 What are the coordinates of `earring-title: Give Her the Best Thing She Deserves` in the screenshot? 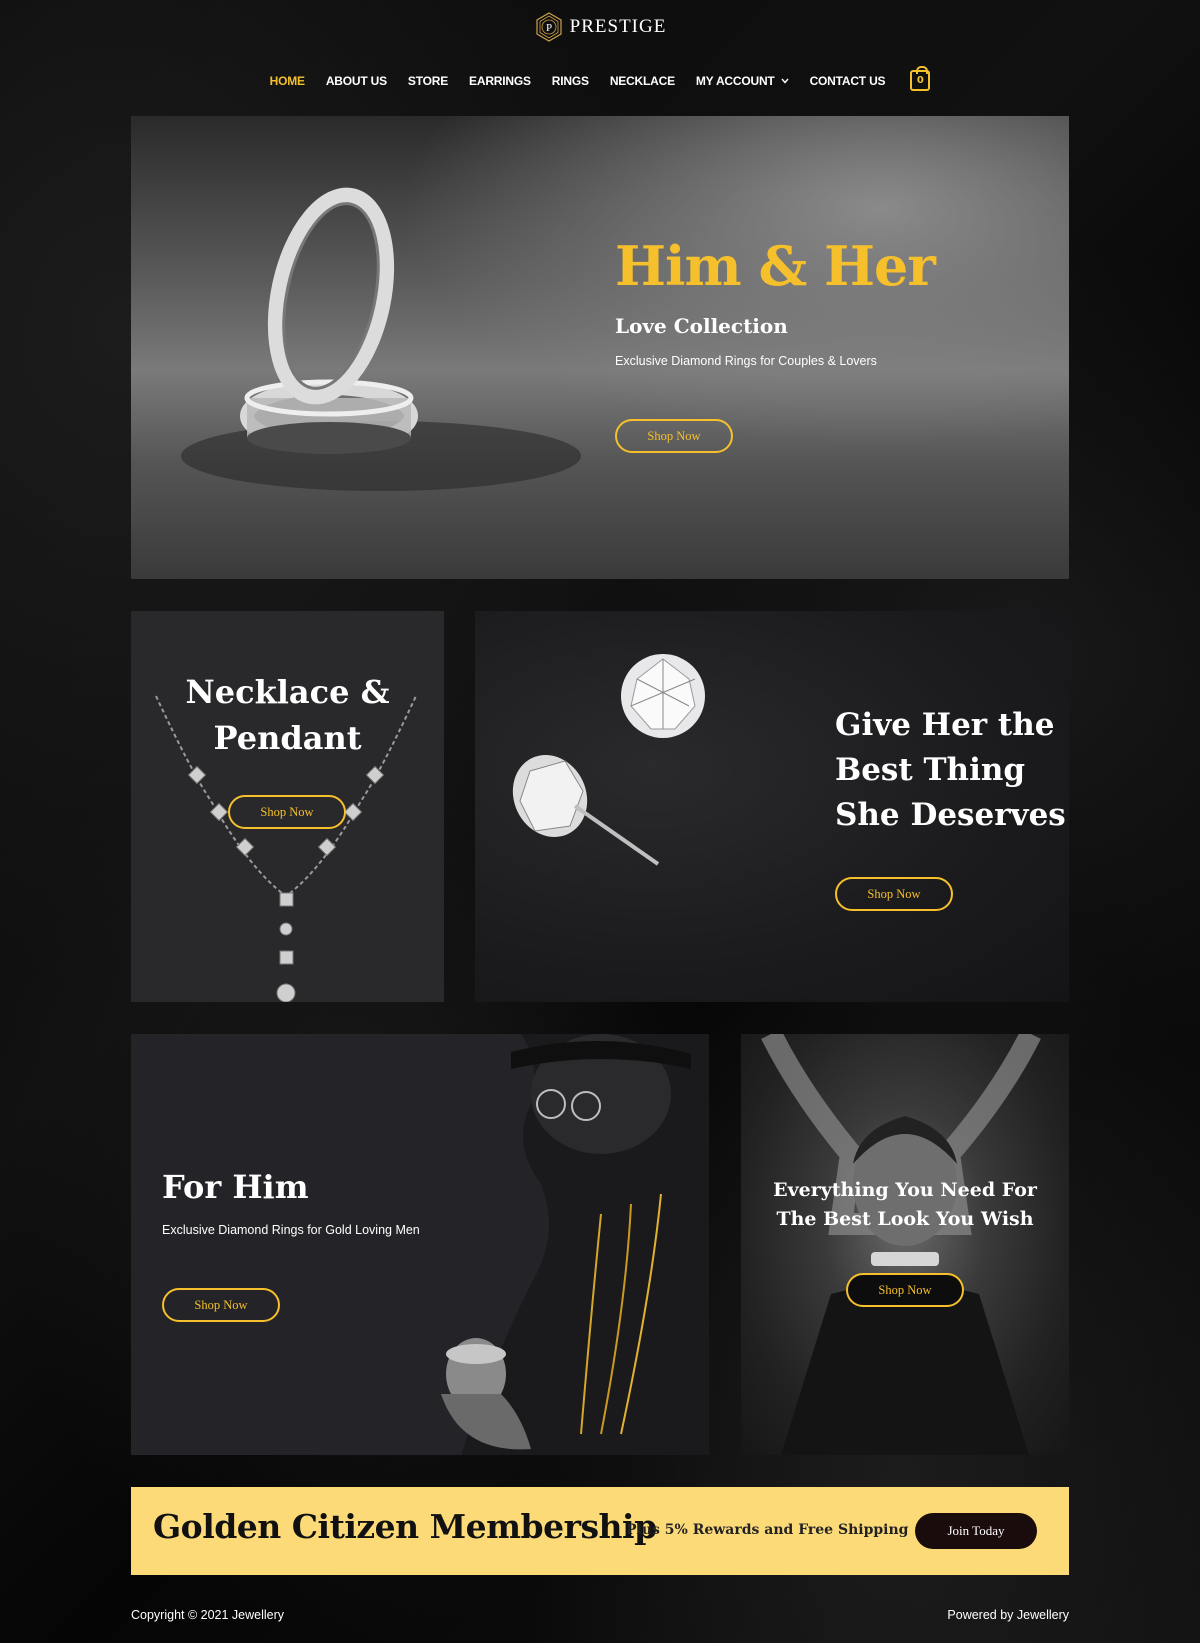 It's located at (950, 770).